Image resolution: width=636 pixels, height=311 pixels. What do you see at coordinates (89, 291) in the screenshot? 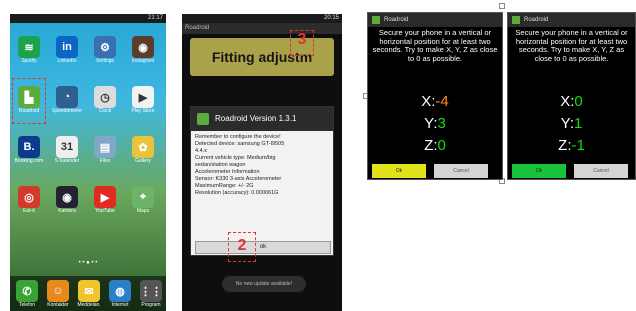
I see `messages-icon: ✉` at bounding box center [89, 291].